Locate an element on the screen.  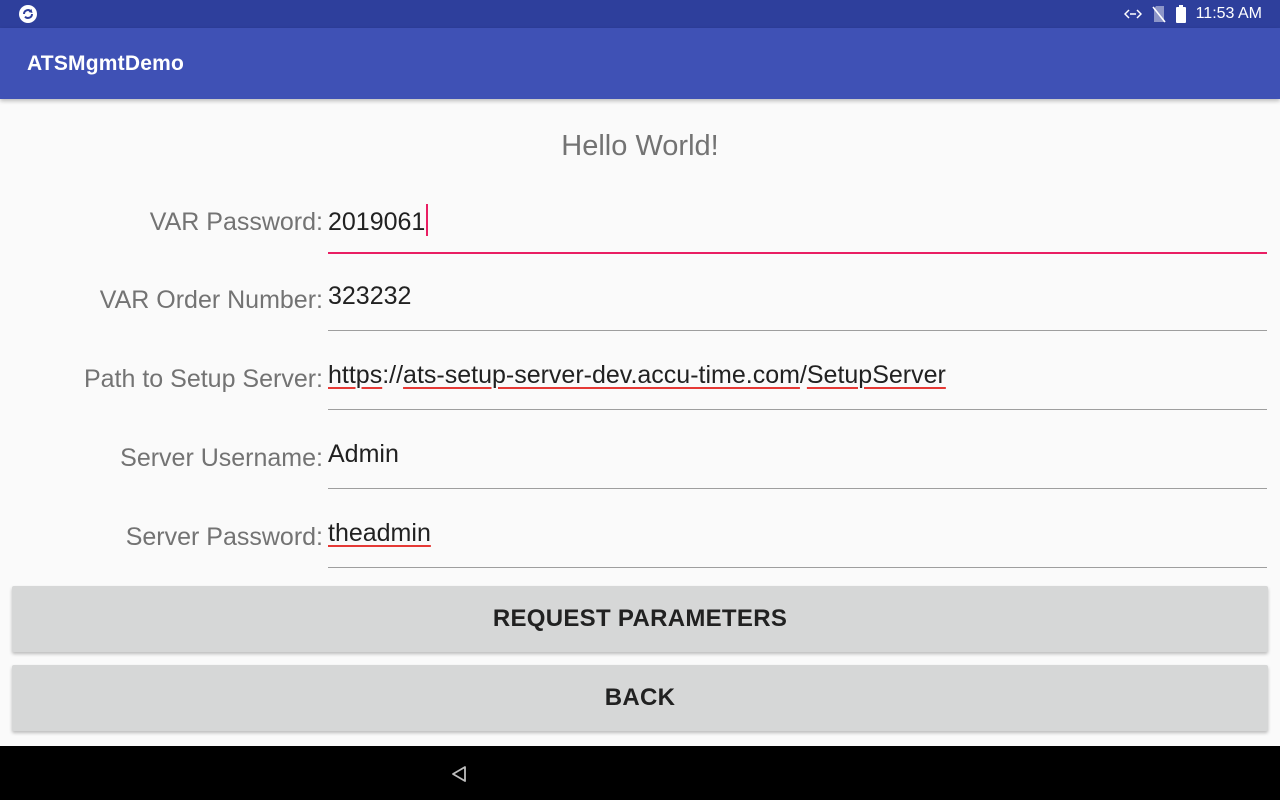
app-sync-icon is located at coordinates (28, 14).